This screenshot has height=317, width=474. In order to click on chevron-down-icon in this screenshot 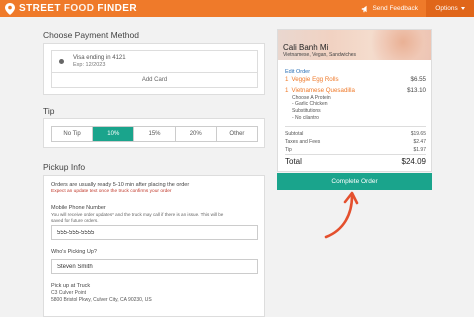, I will do `click(462, 8)`.